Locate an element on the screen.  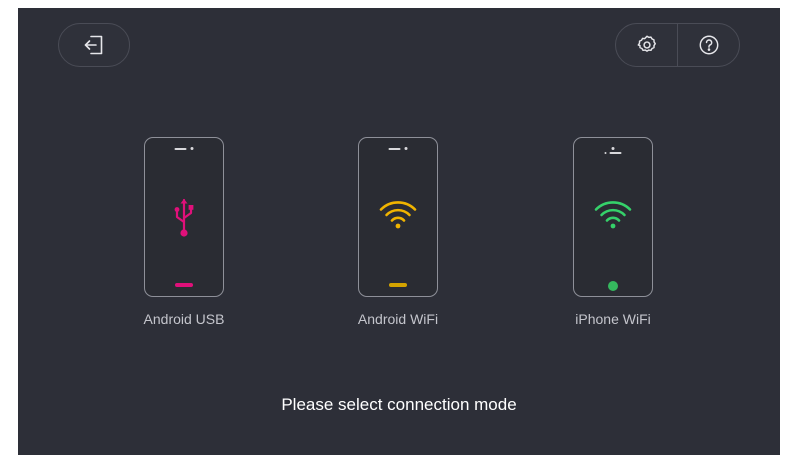
question-circle-icon is located at coordinates (709, 45).